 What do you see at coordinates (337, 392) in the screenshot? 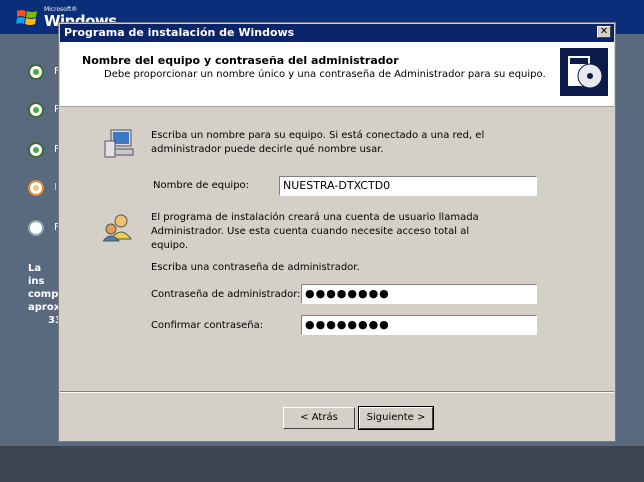
I see `button-separator` at bounding box center [337, 392].